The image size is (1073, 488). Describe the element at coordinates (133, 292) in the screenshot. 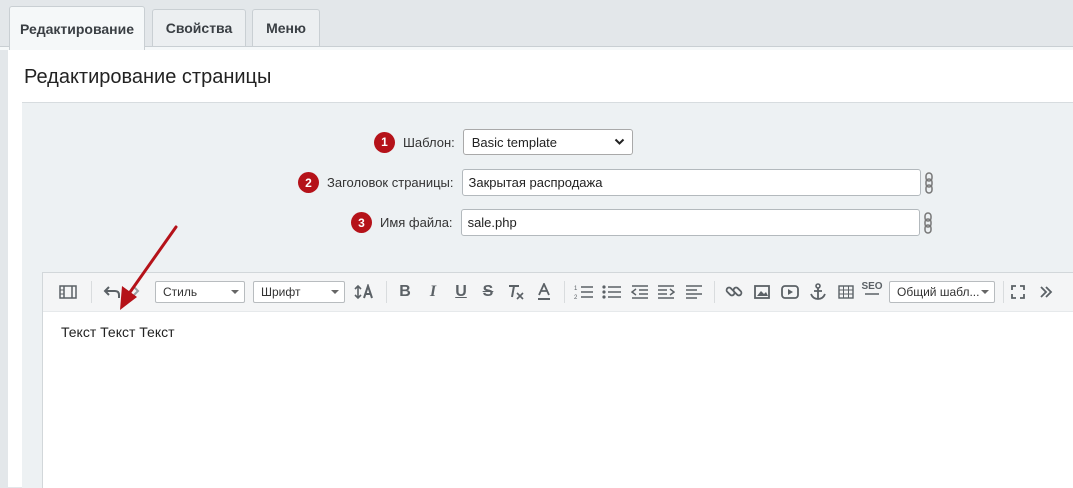

I see `redo-icon` at that location.